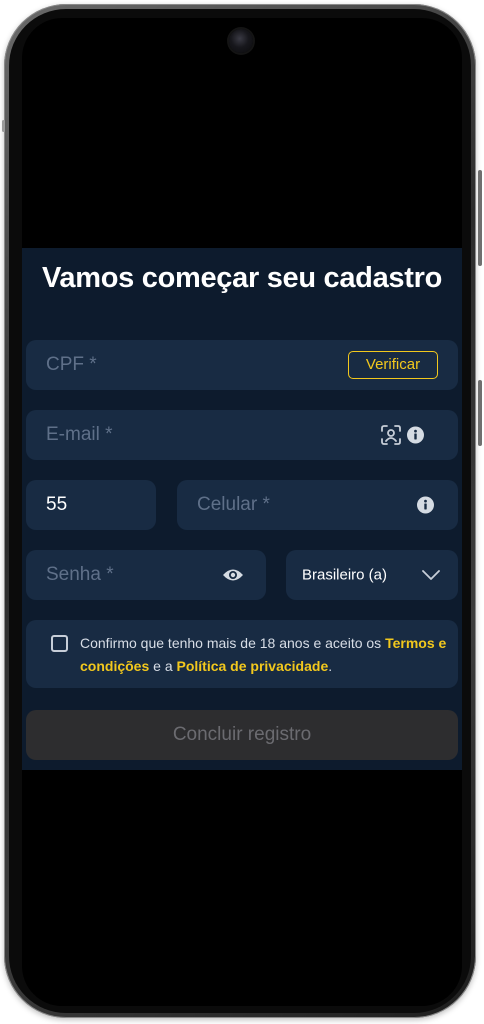  I want to click on country-code-value: 55, so click(57, 504).